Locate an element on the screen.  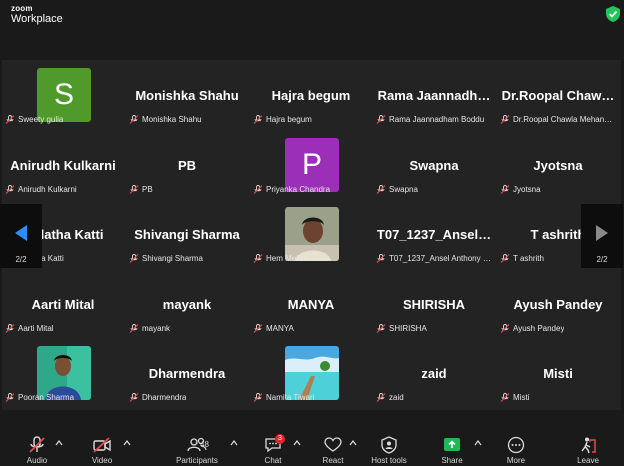
chat-button: 3 Chat is located at coordinates (273, 450).